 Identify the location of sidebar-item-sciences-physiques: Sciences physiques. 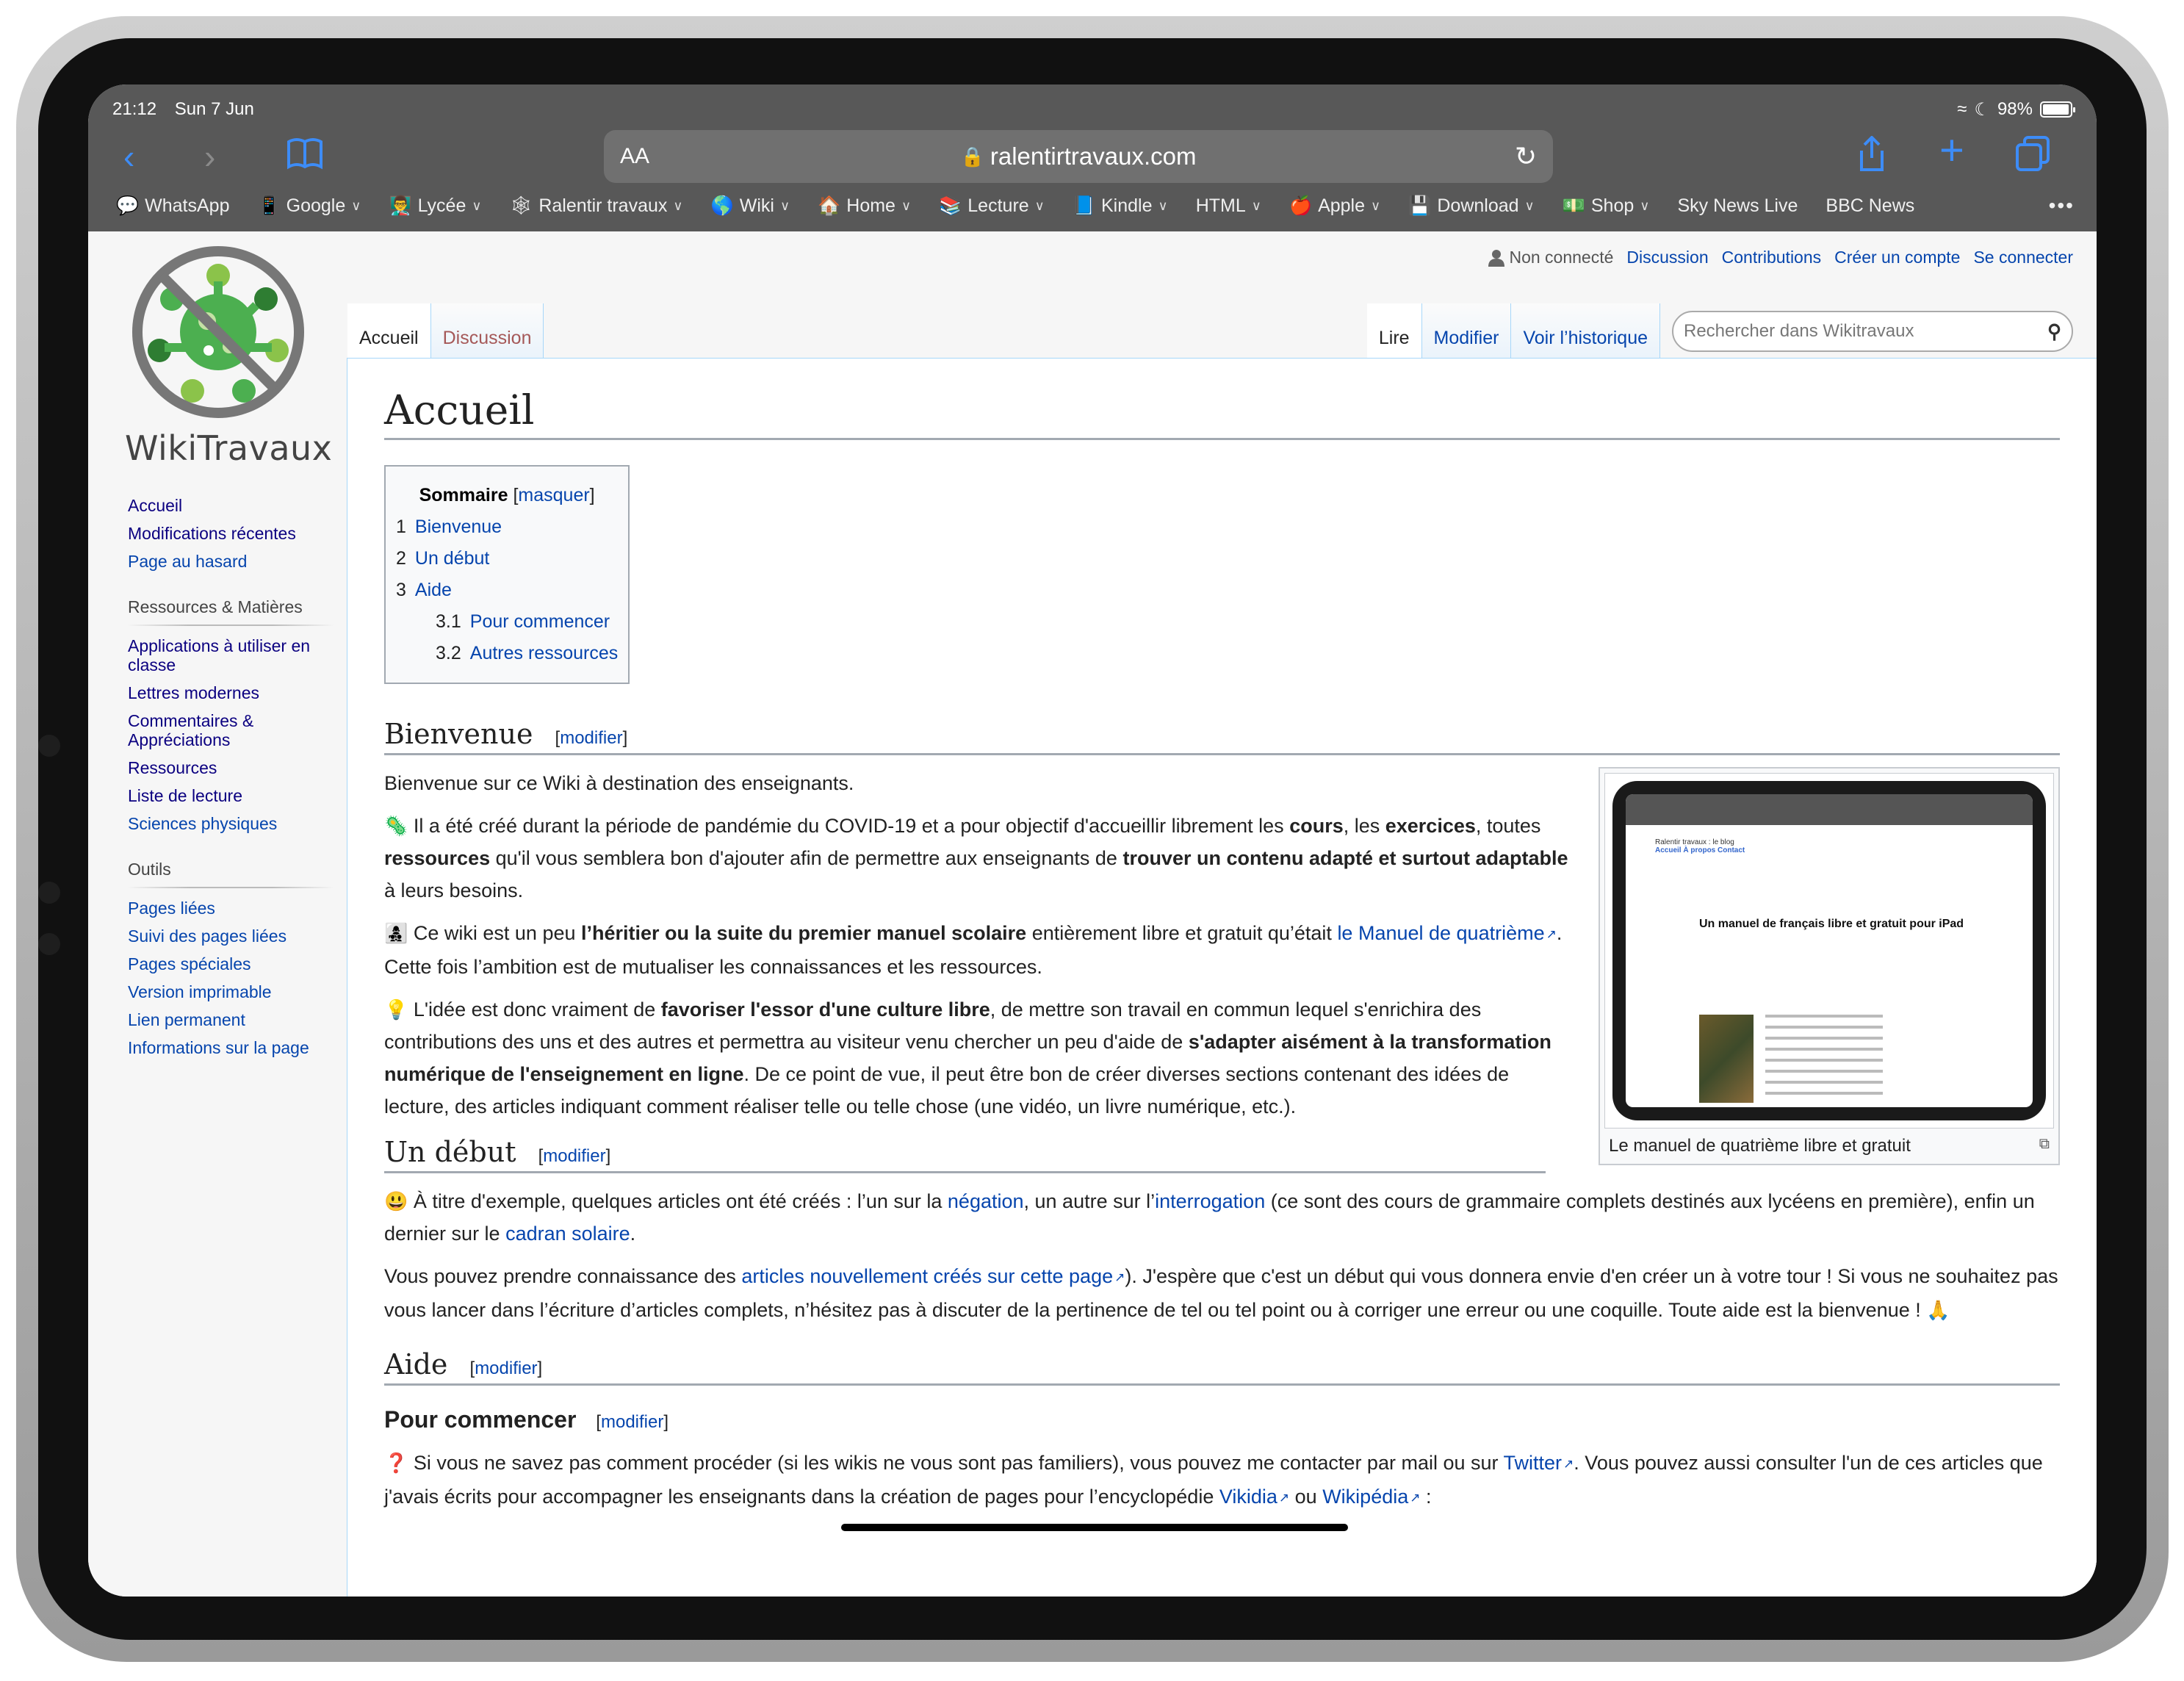
(231, 823).